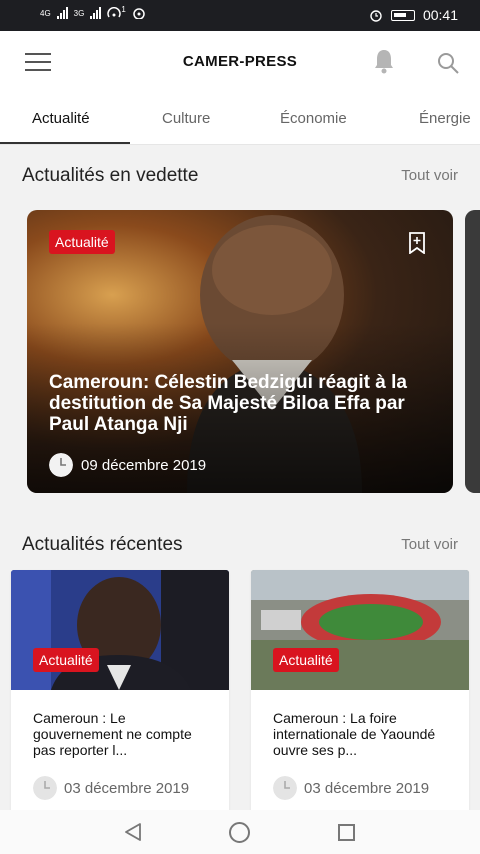 The width and height of the screenshot is (480, 854). I want to click on recent-article-date-1: 03 décembre 2019, so click(127, 788).